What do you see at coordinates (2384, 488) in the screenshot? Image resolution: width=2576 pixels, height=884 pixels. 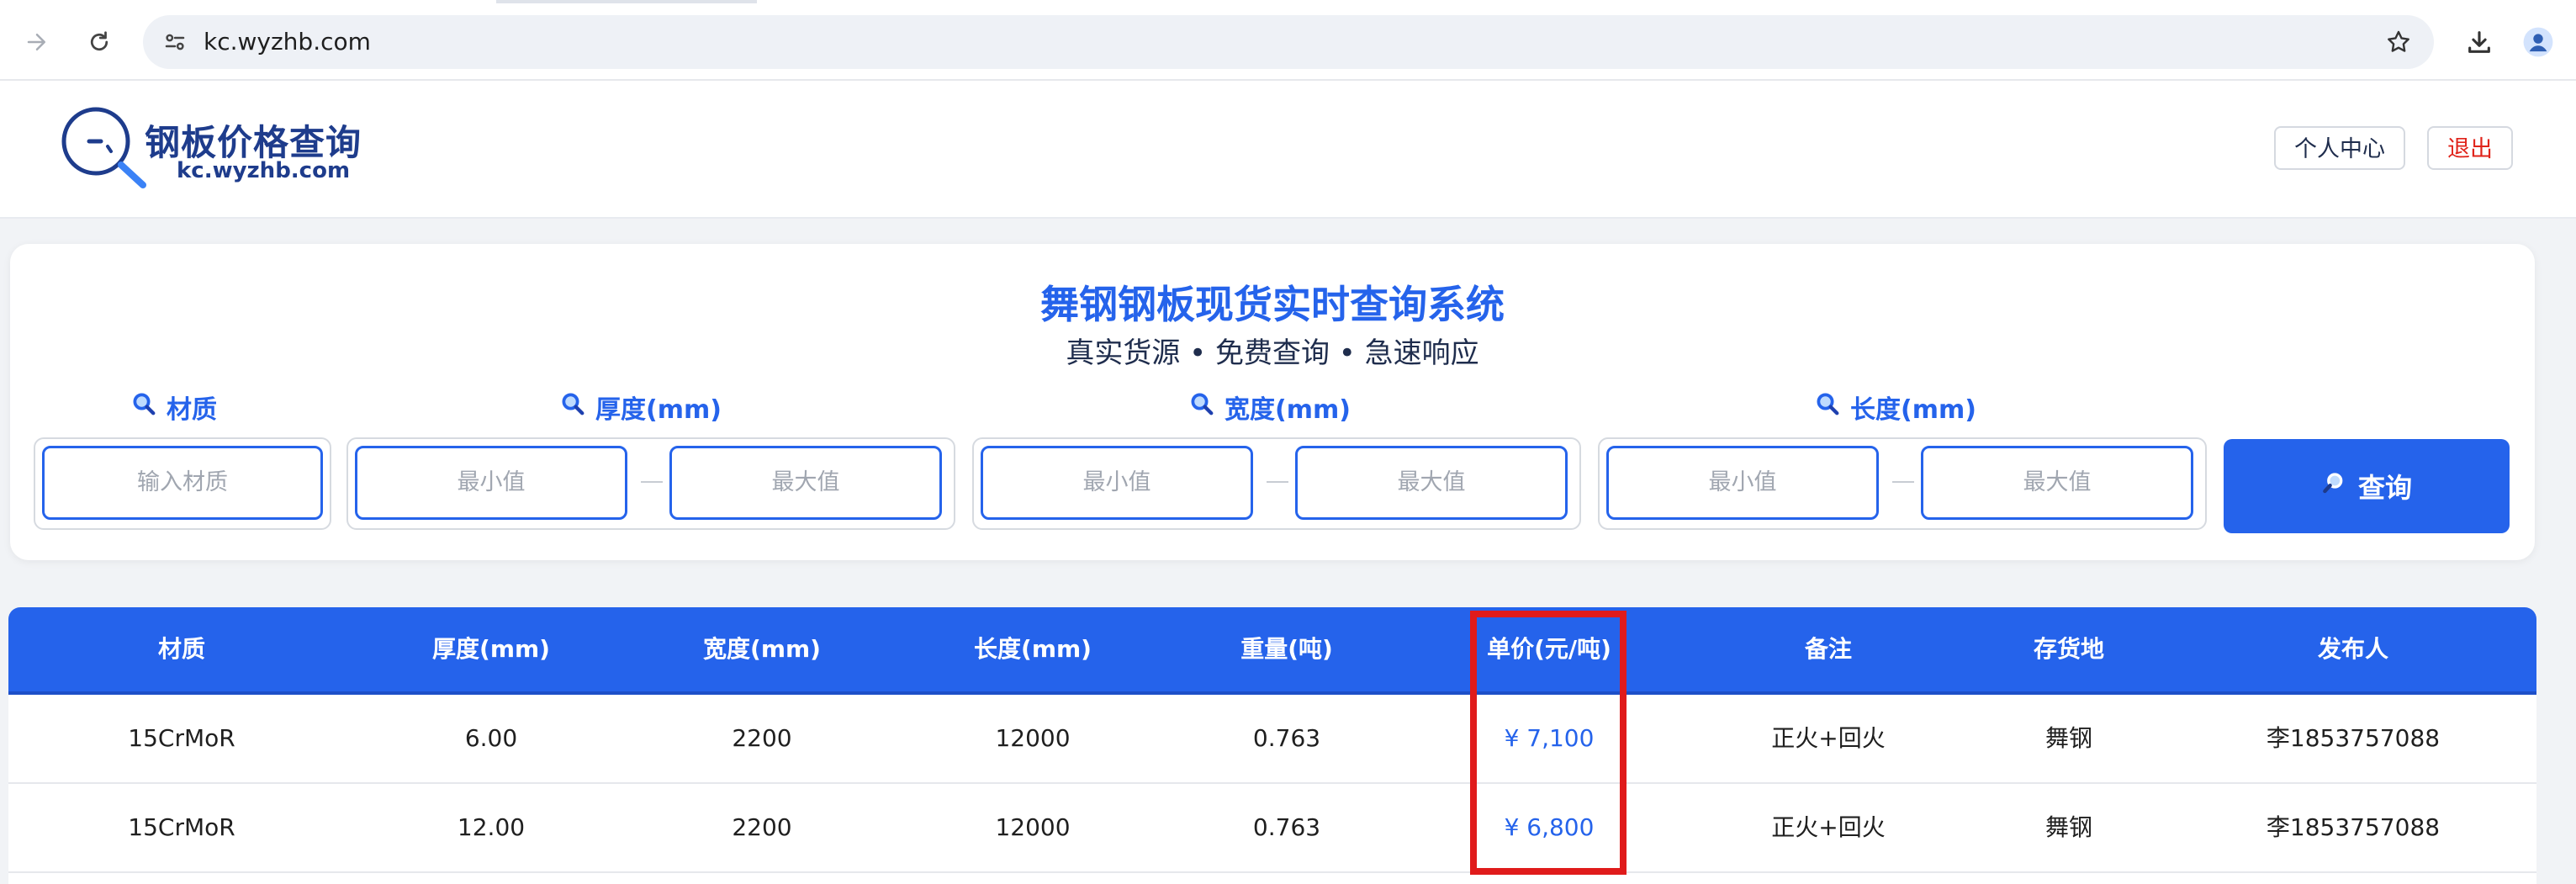 I see `search-button-label: 查询` at bounding box center [2384, 488].